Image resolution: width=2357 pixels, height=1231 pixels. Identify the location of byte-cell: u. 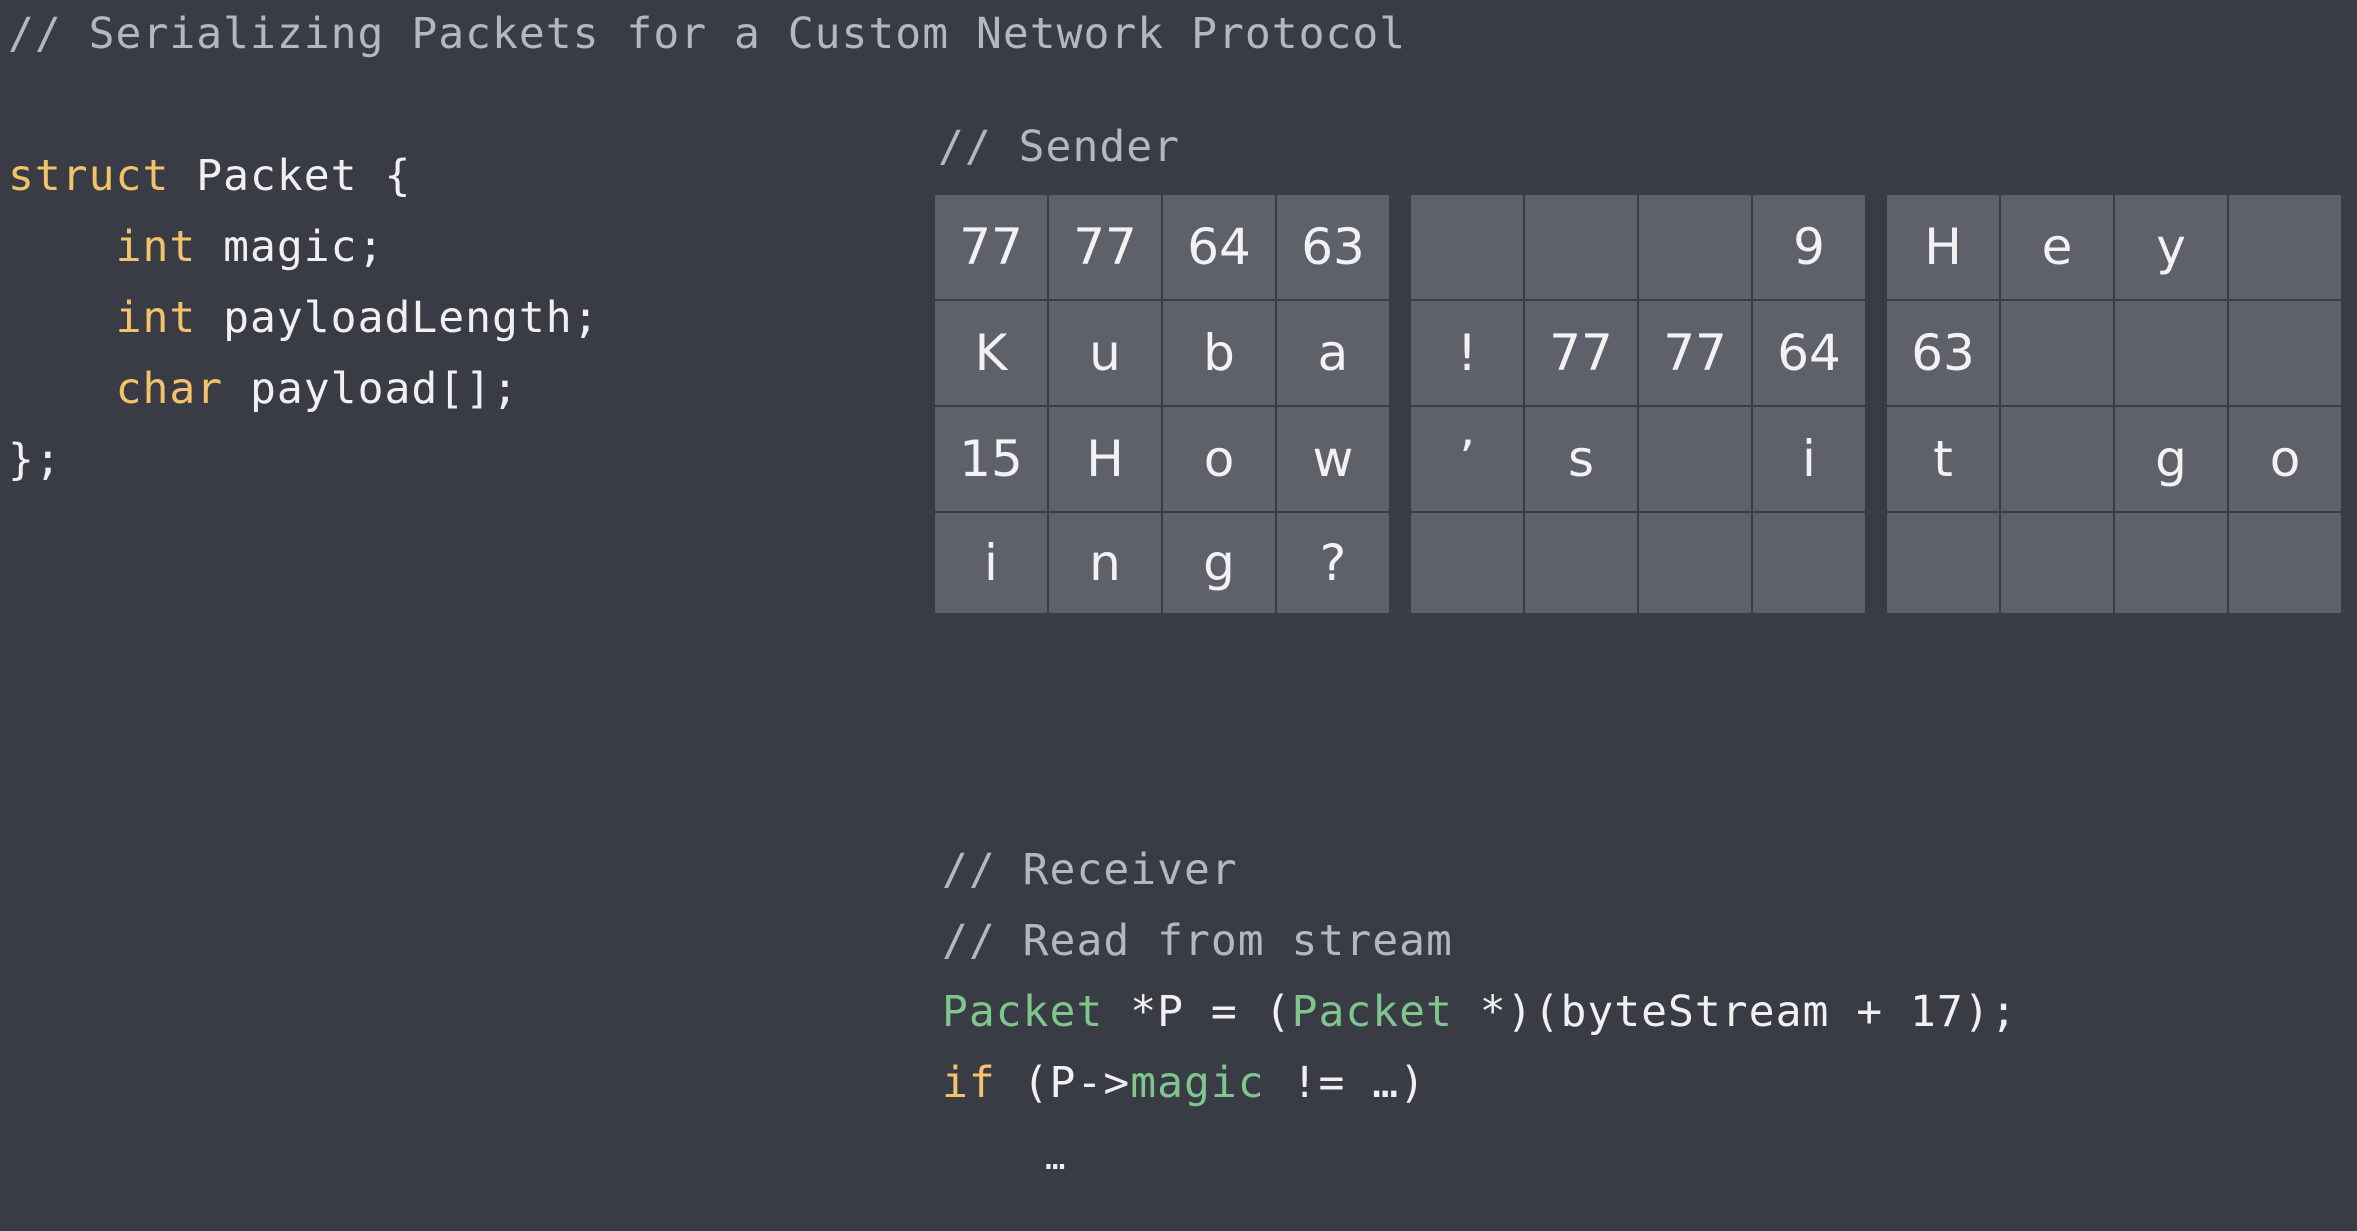
(1105, 353).